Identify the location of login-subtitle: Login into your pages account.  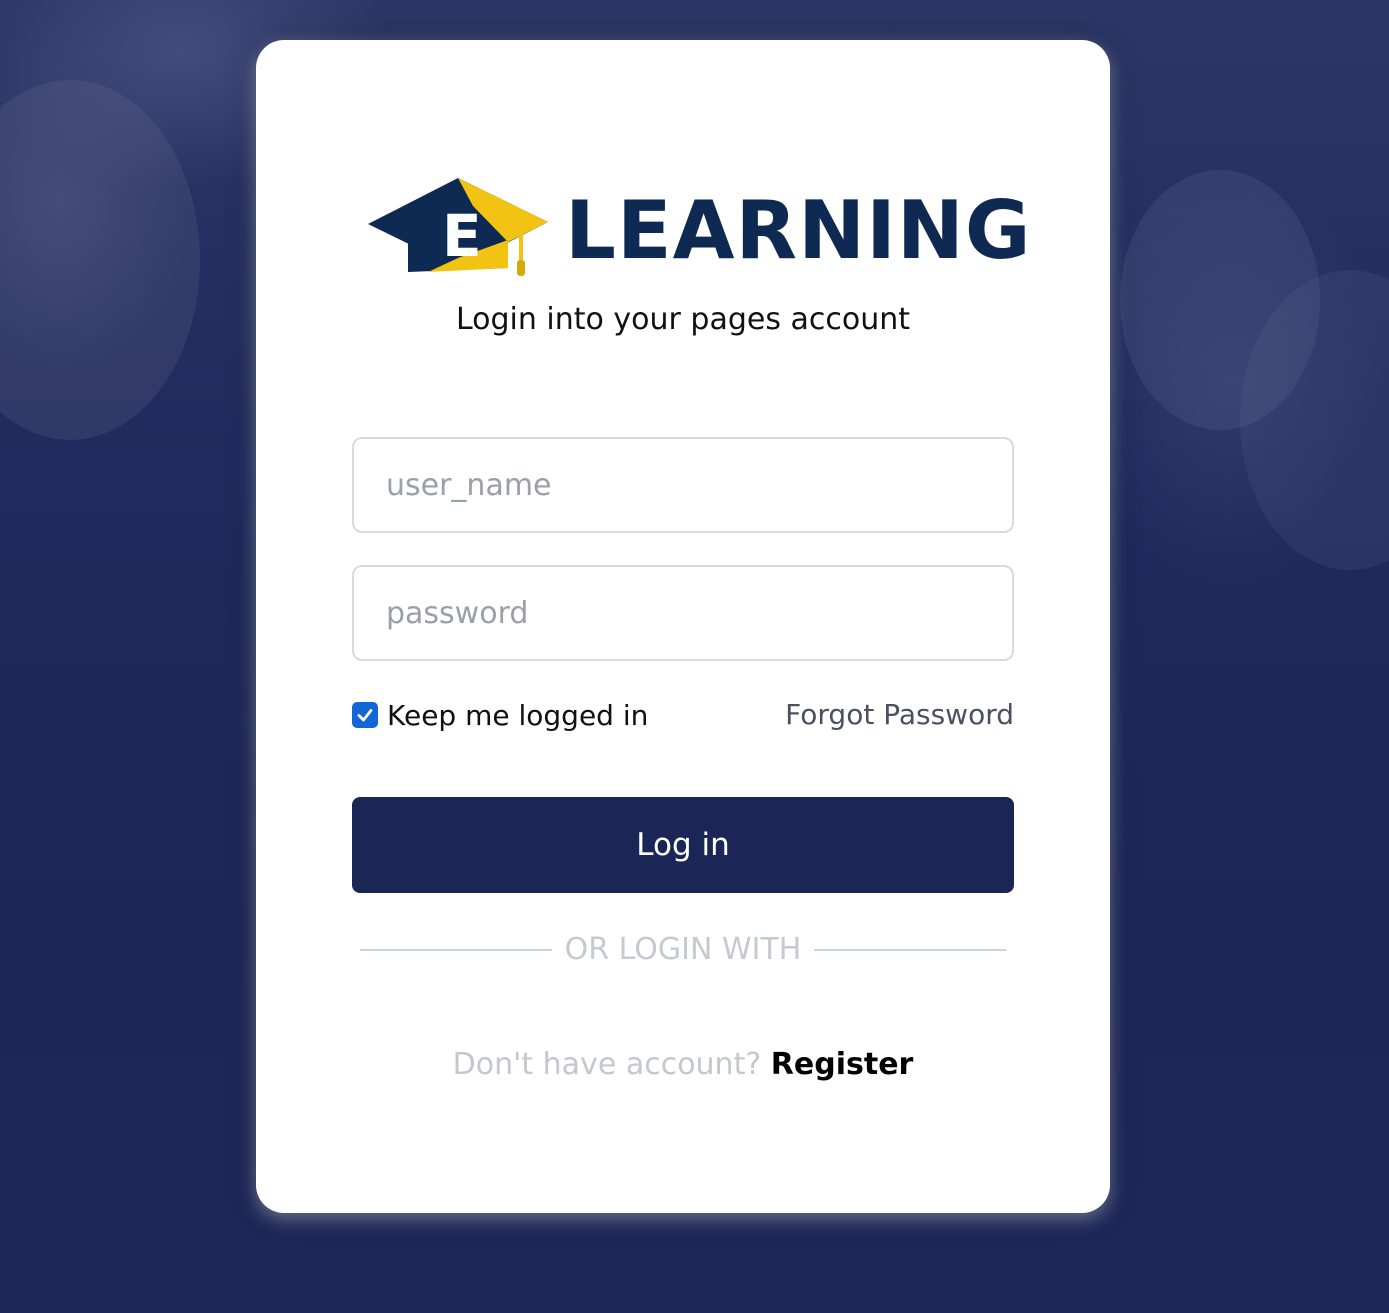
(683, 319).